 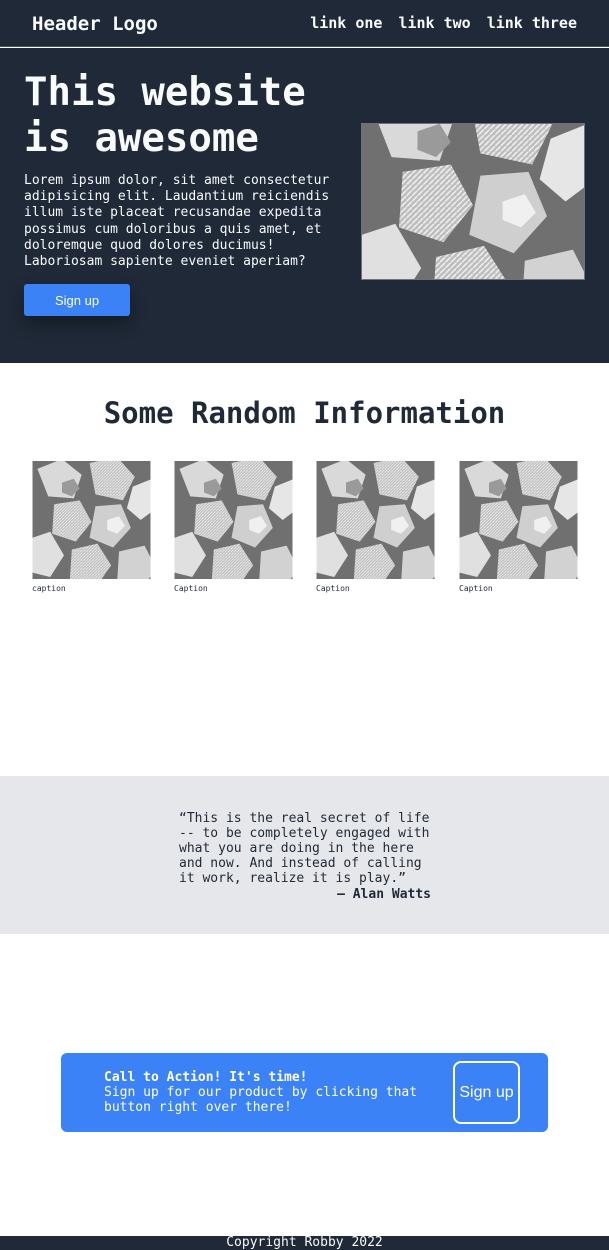 I want to click on main-nav: link one link two link three, so click(x=443, y=23).